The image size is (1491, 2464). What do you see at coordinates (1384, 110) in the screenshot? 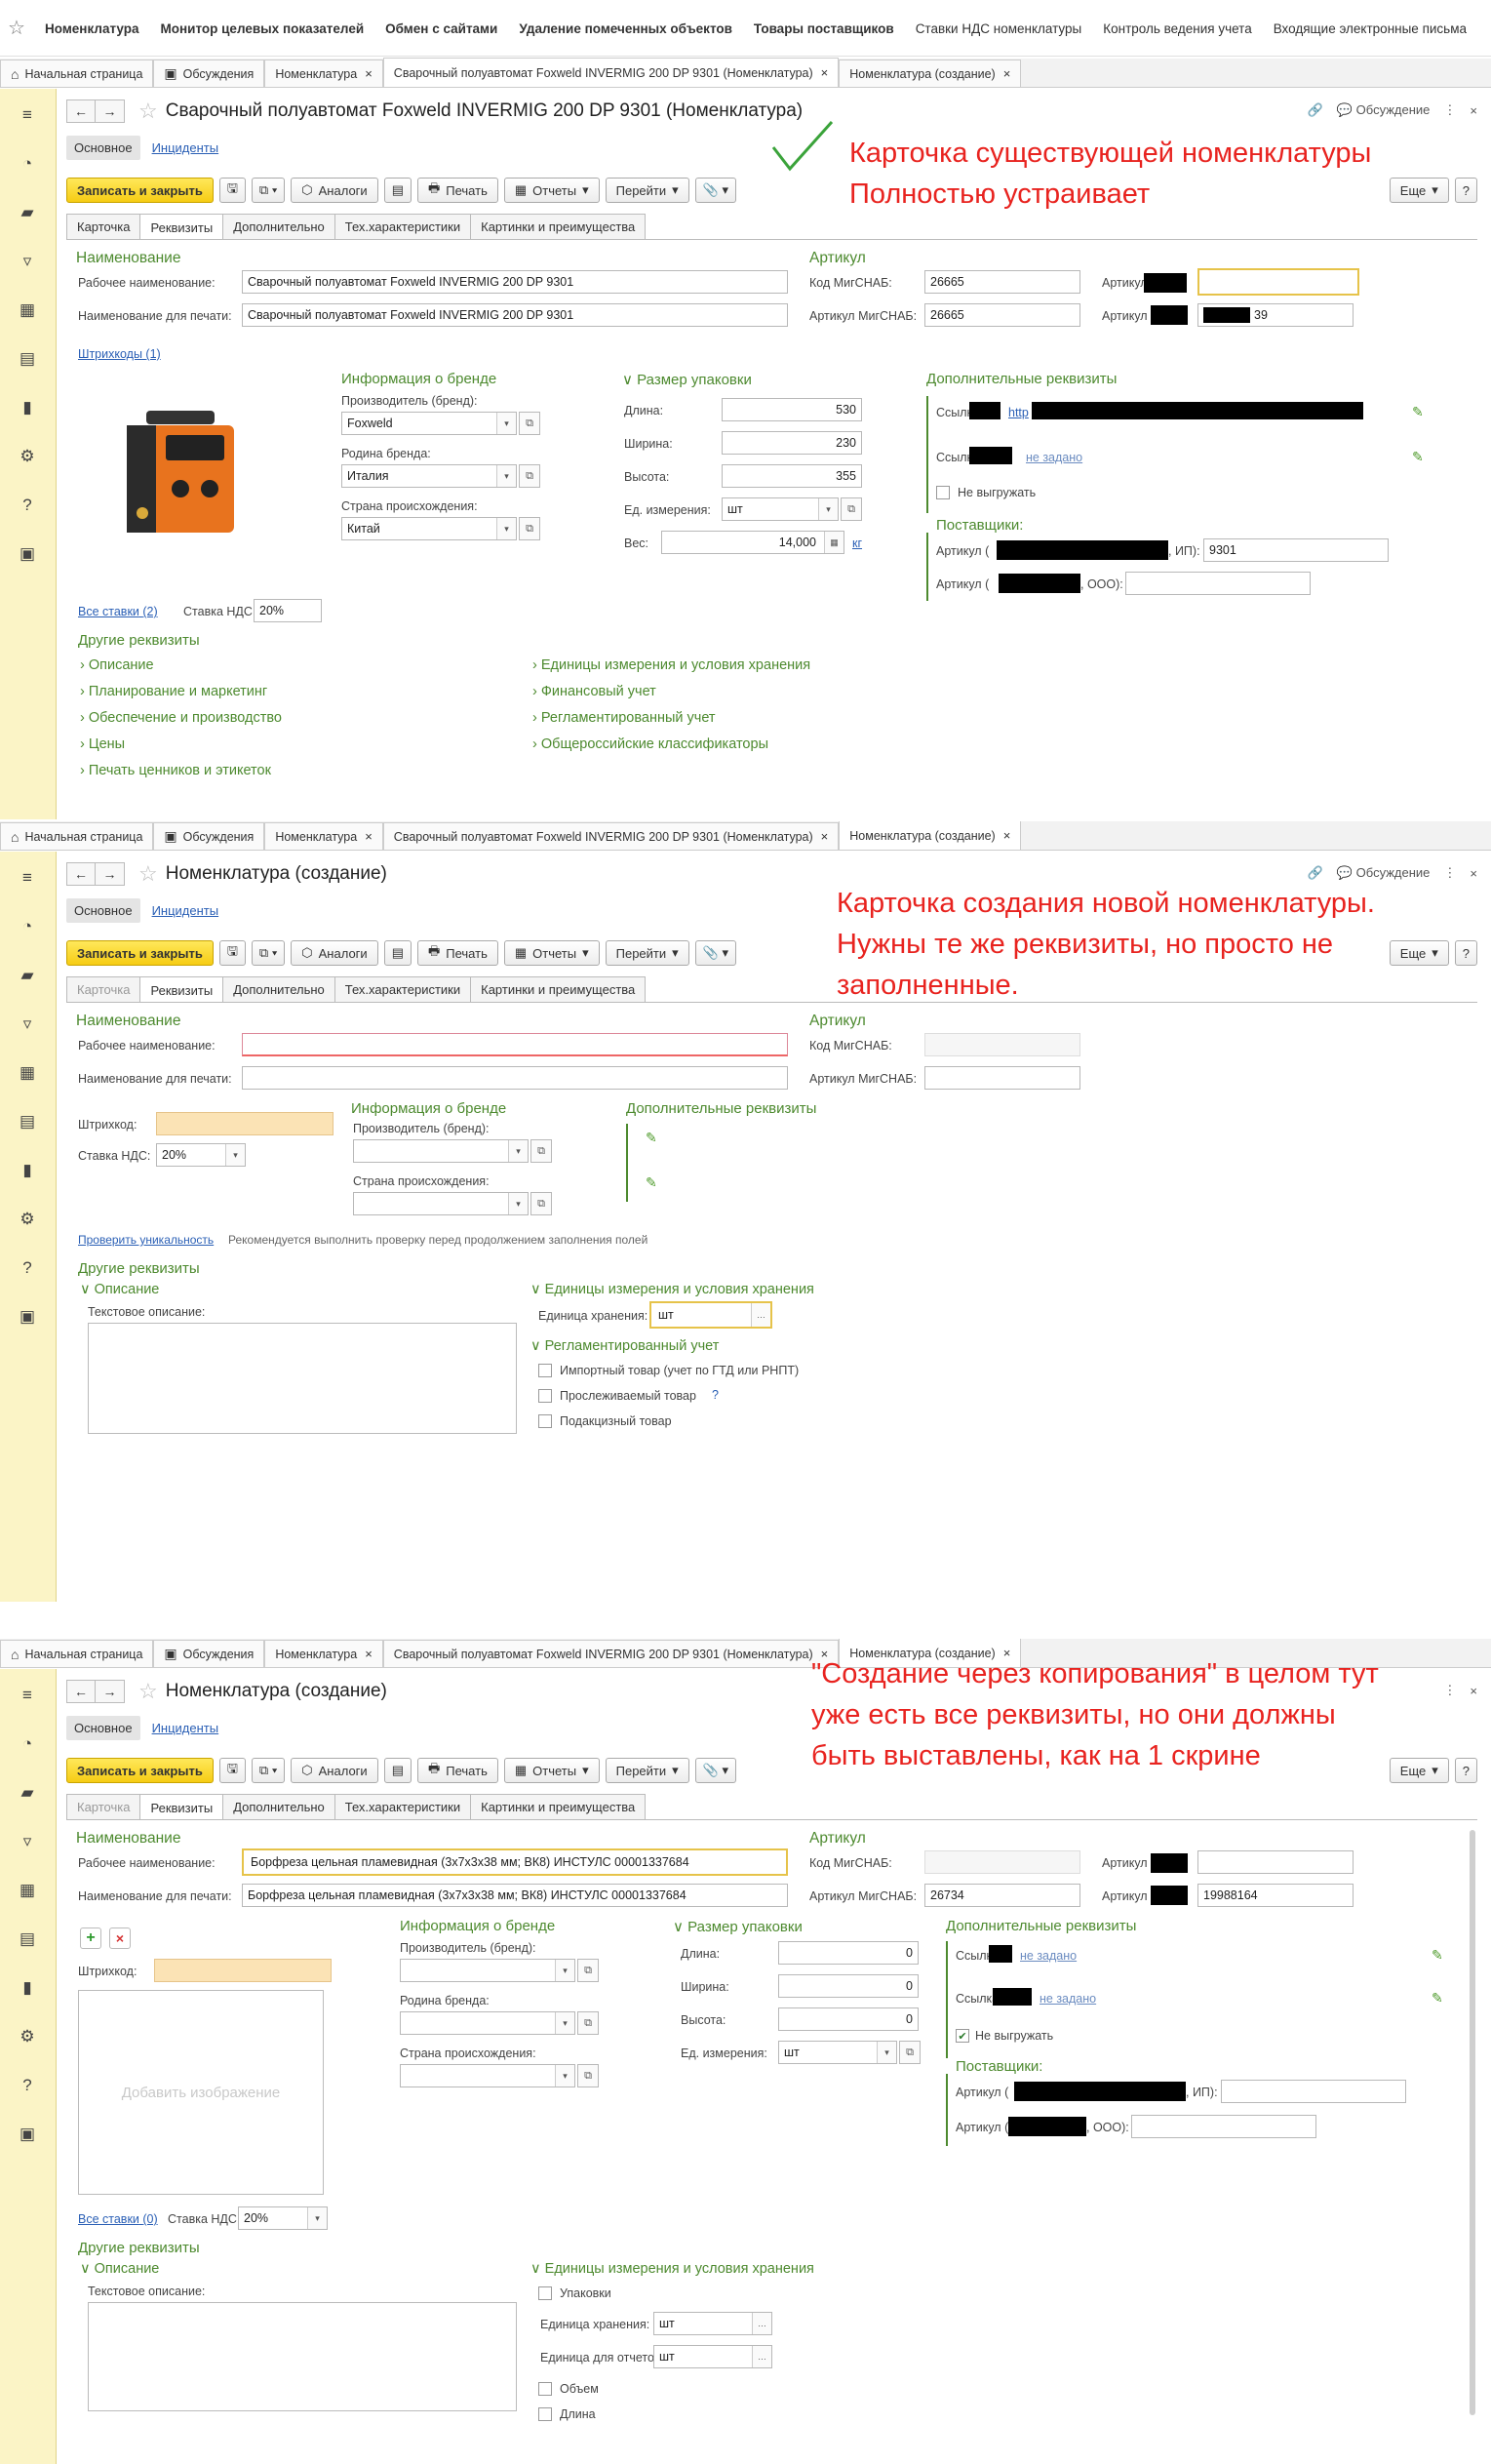
I see `discussion-button: 💬 Обсуждение` at bounding box center [1384, 110].